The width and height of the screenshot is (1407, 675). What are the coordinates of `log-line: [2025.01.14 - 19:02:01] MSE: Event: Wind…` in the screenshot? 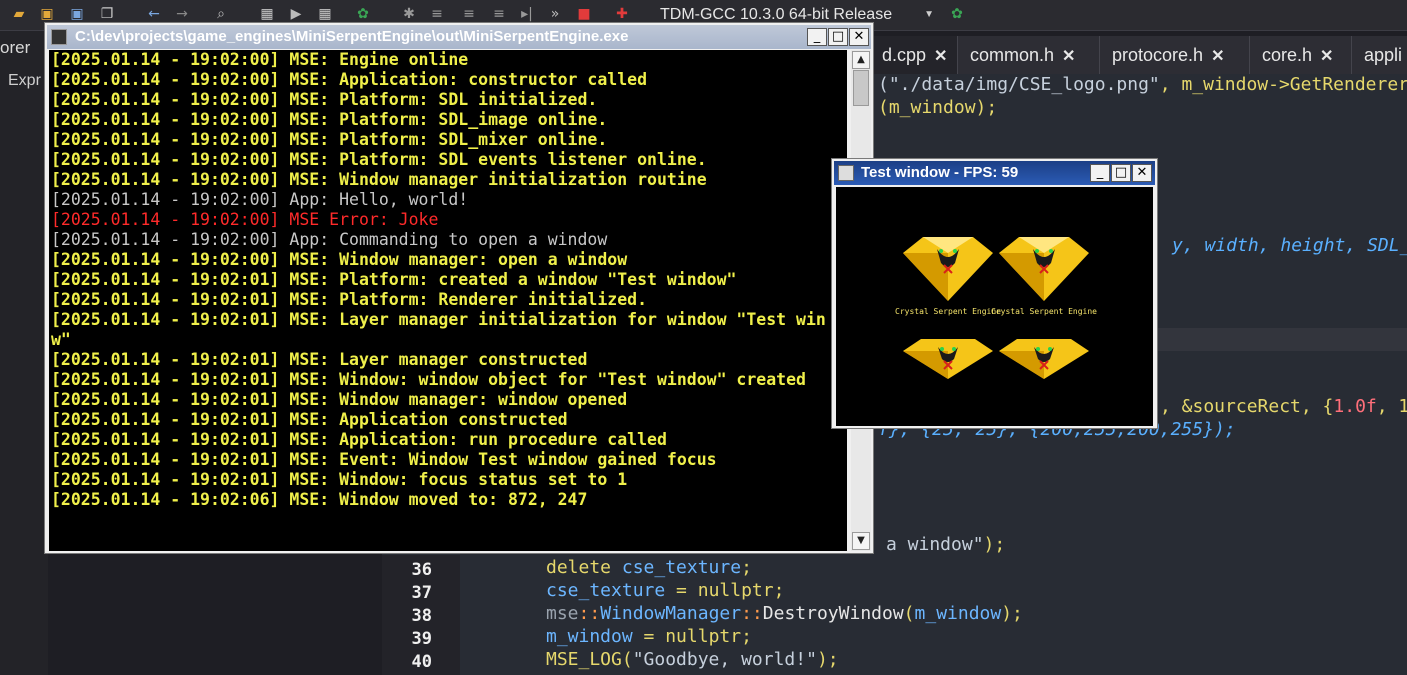 It's located at (384, 459).